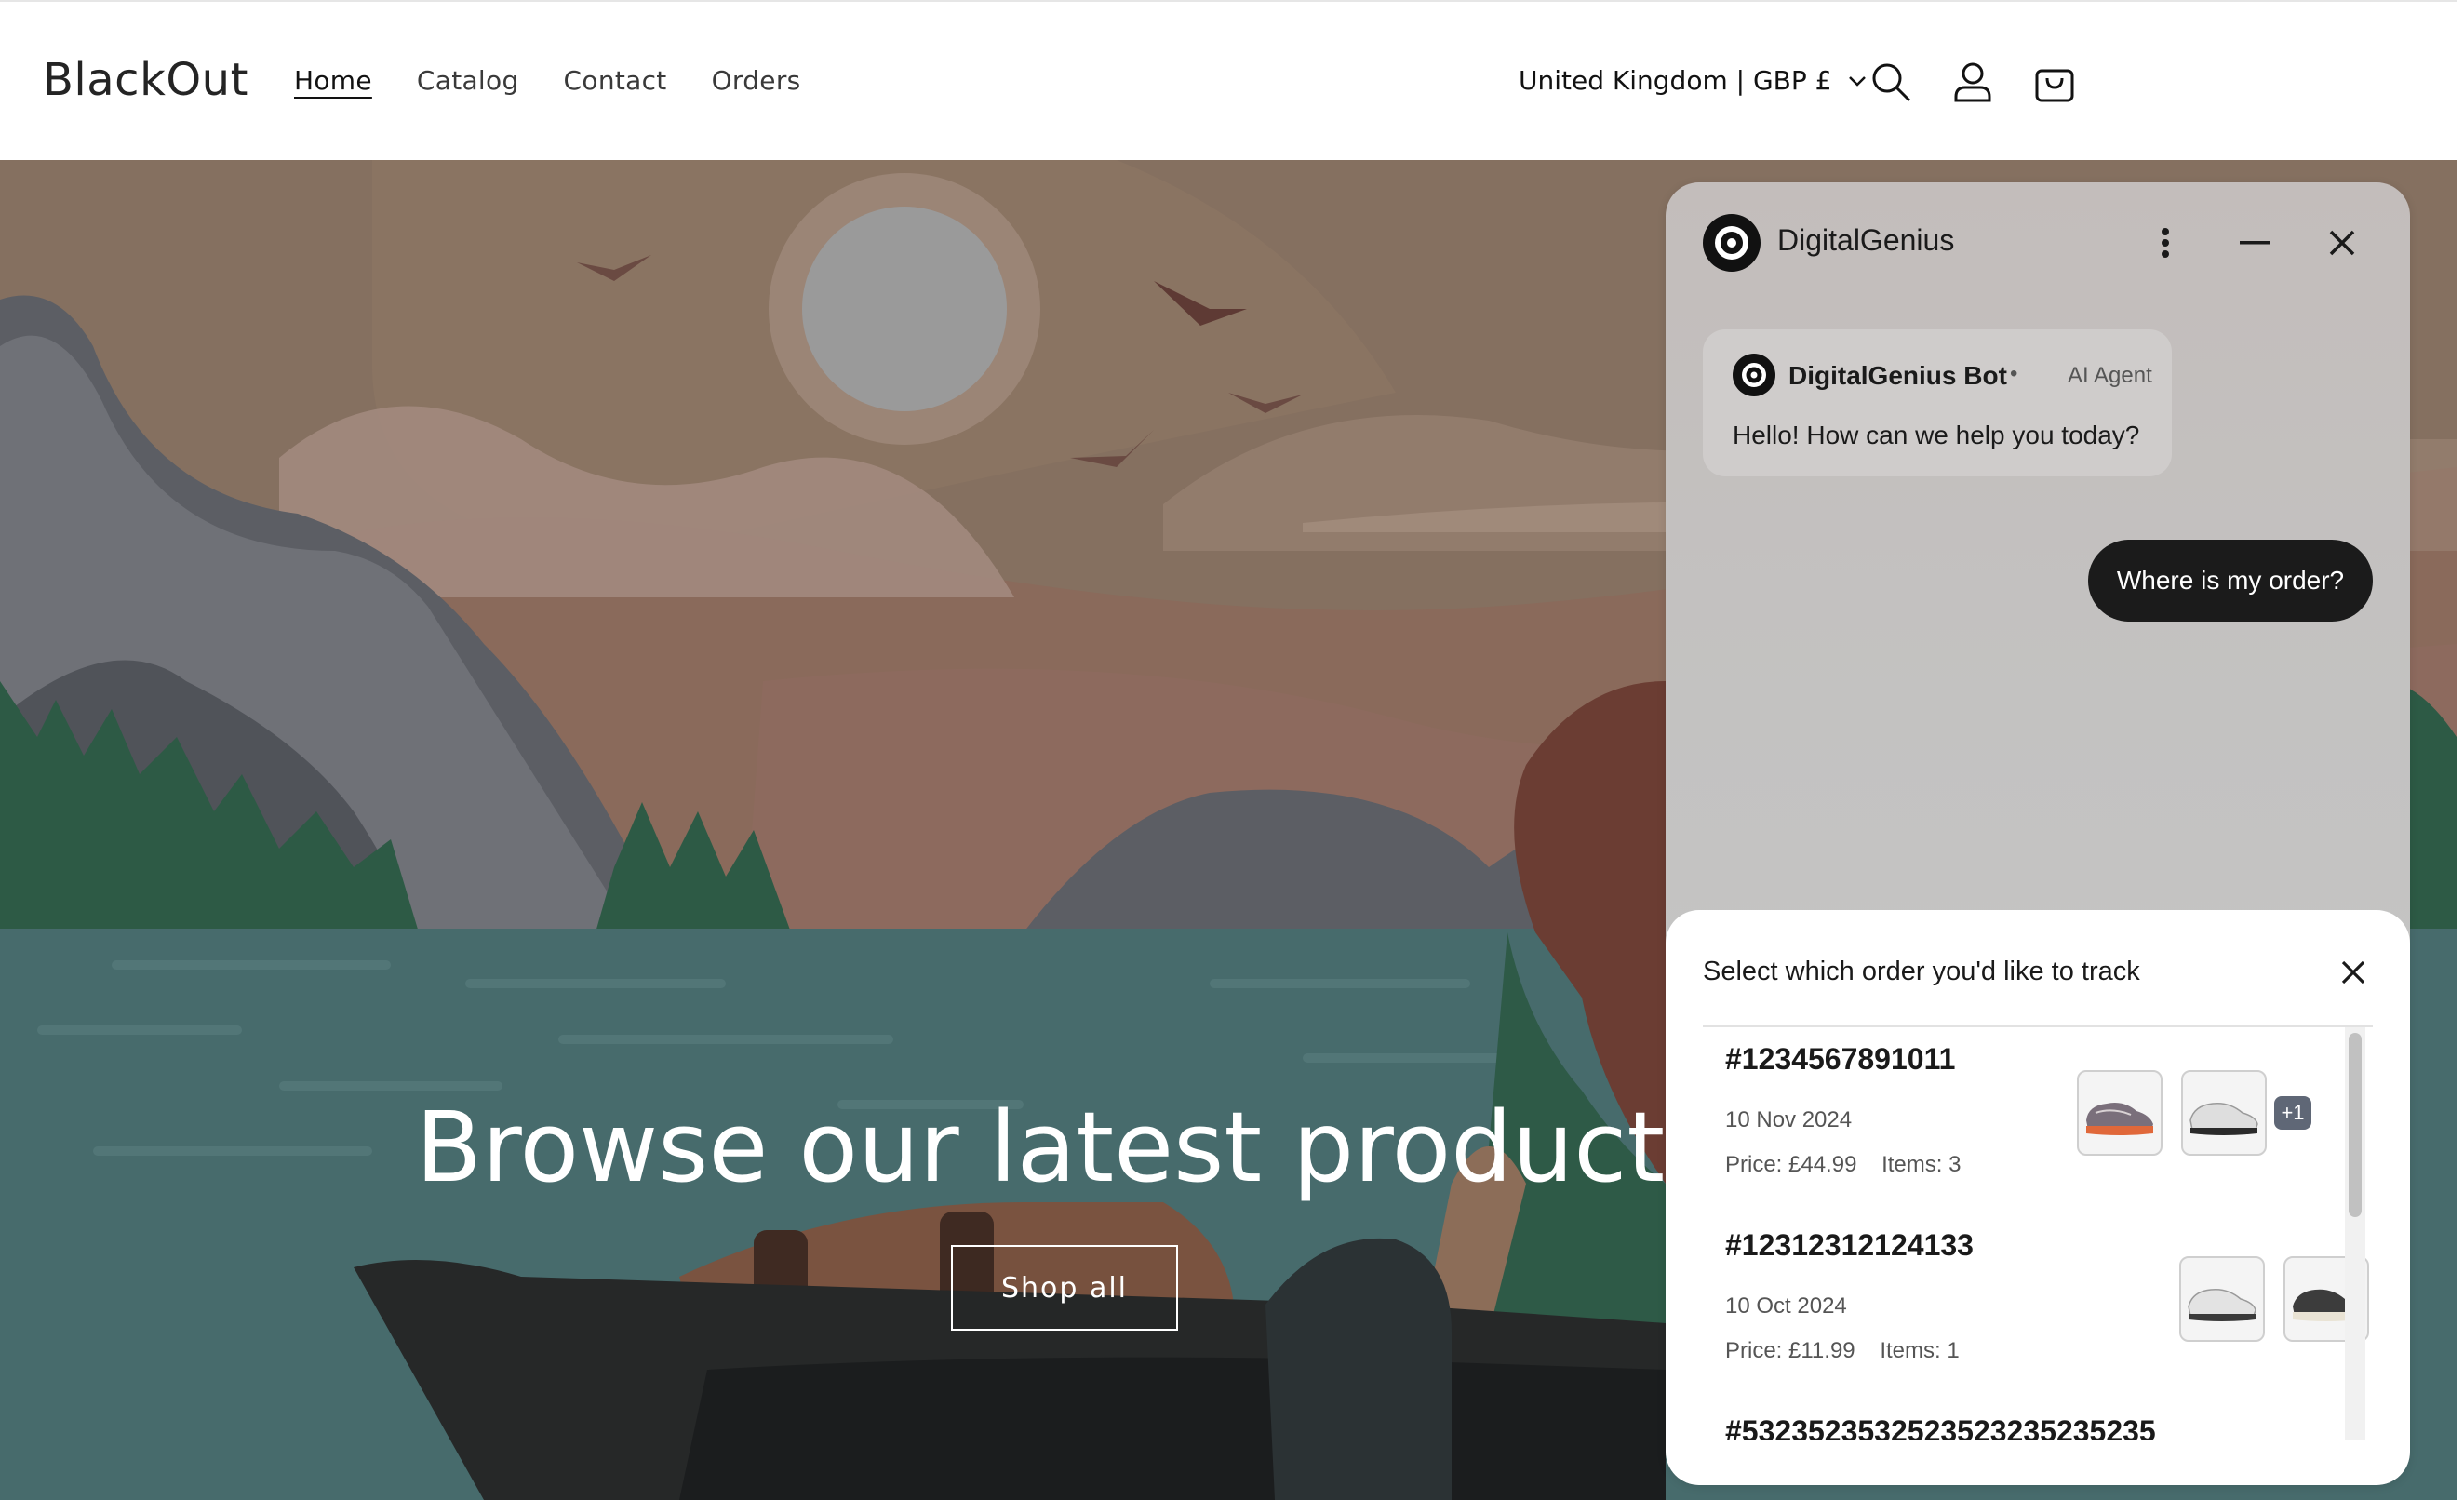  Describe the element at coordinates (2230, 581) in the screenshot. I see `user-message: Where is my order?` at that location.